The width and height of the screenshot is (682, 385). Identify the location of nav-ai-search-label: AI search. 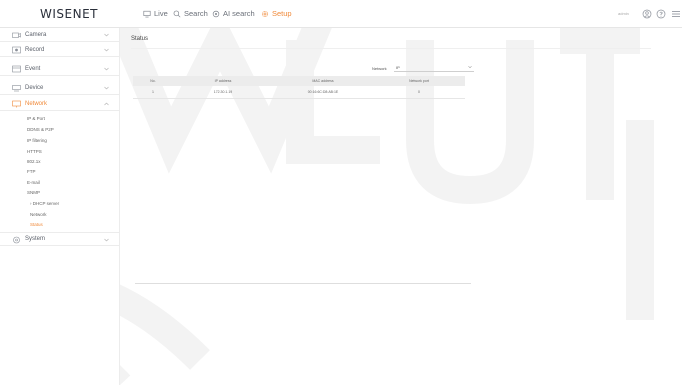
(239, 13).